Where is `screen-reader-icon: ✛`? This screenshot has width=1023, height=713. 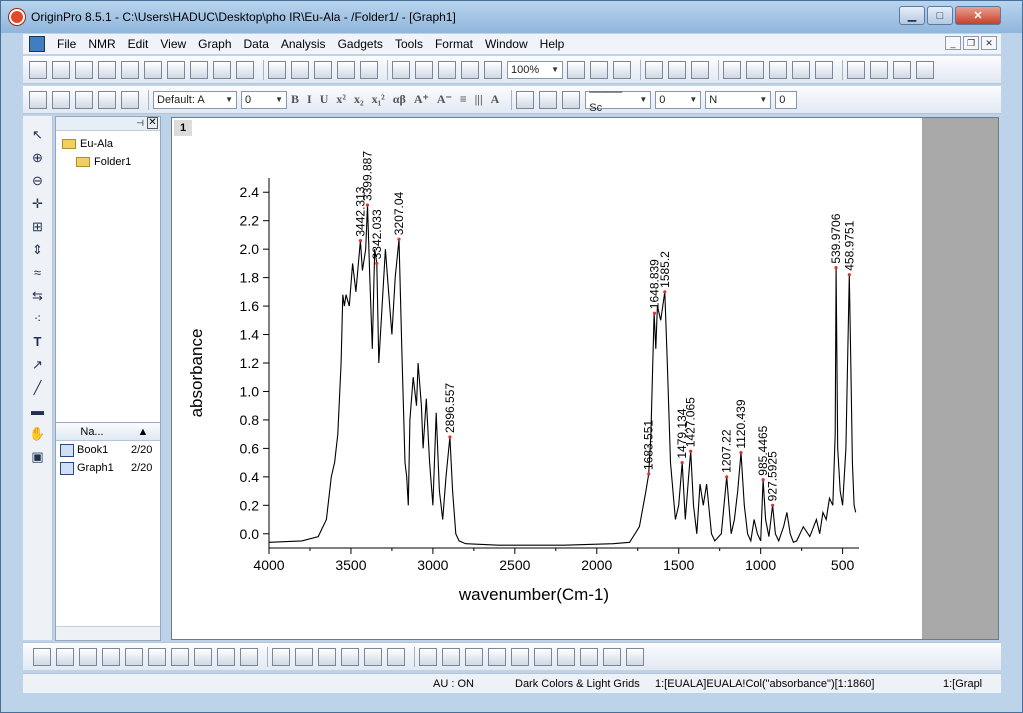
screen-reader-icon: ✛ is located at coordinates (38, 204).